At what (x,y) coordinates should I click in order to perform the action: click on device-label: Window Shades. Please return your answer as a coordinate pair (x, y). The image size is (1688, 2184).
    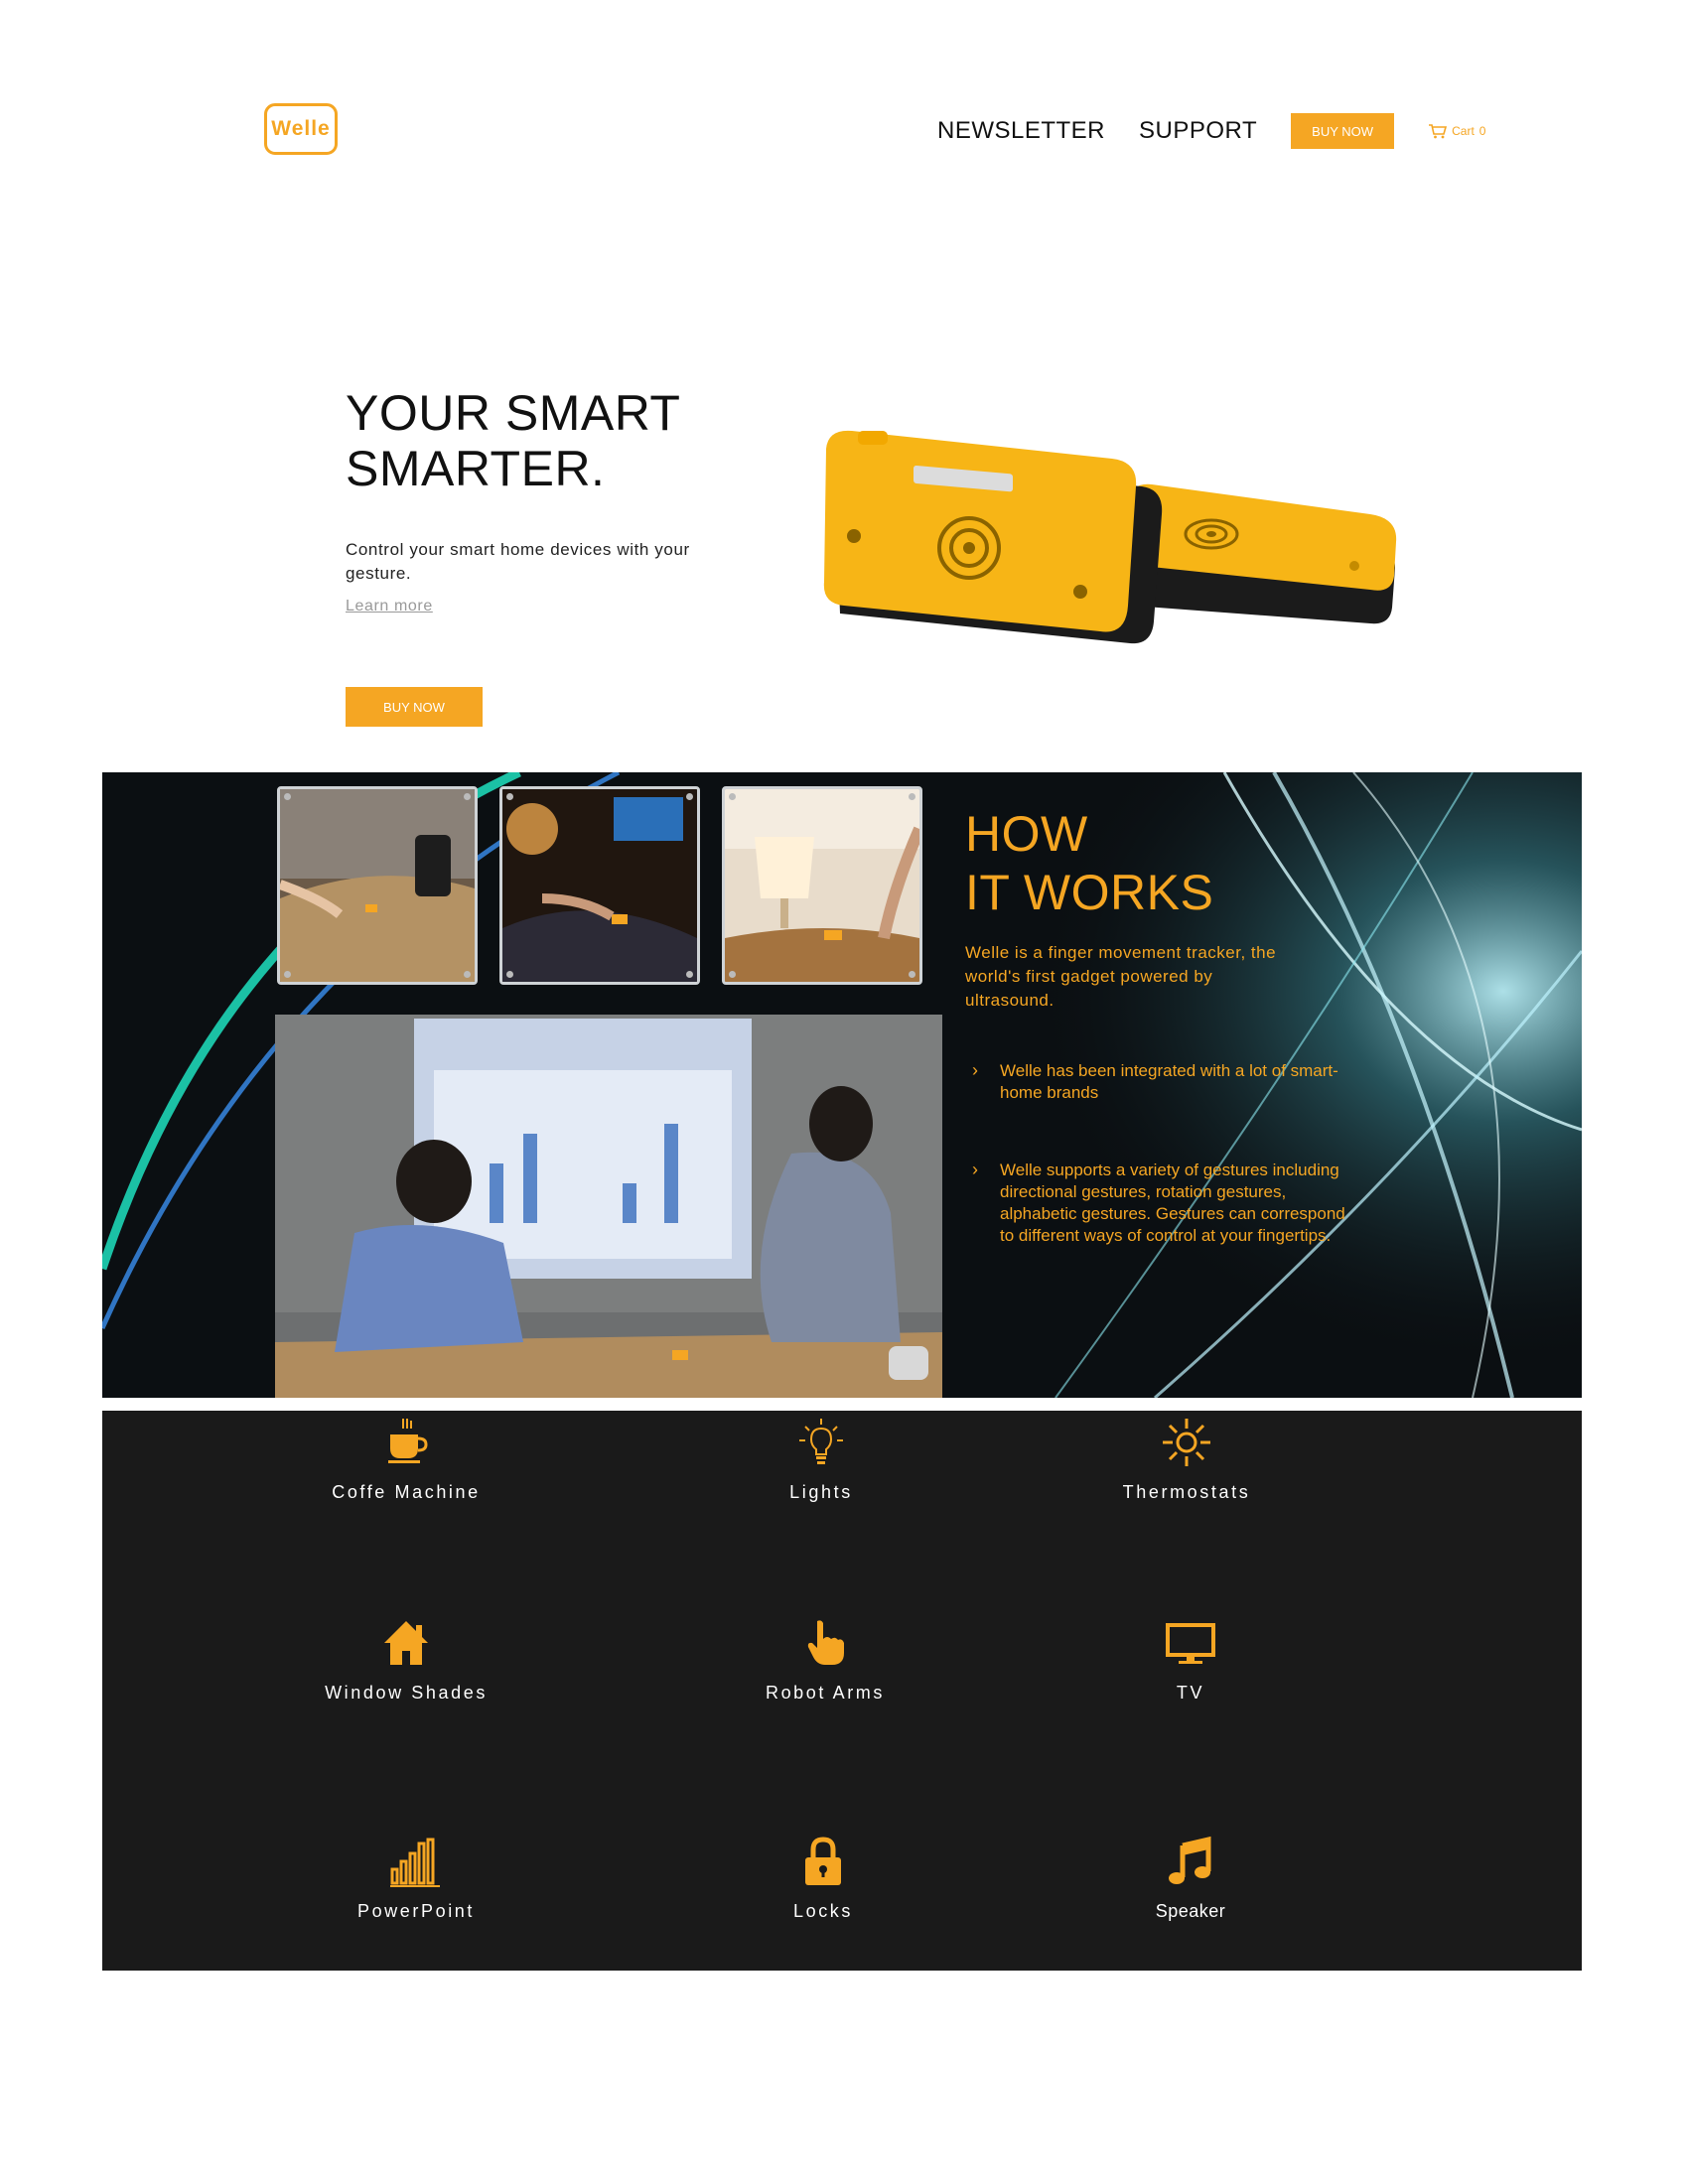
    Looking at the image, I should click on (406, 1693).